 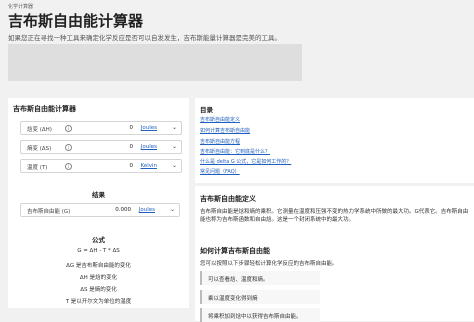 I want to click on field-label: 温度 (T), so click(x=37, y=168).